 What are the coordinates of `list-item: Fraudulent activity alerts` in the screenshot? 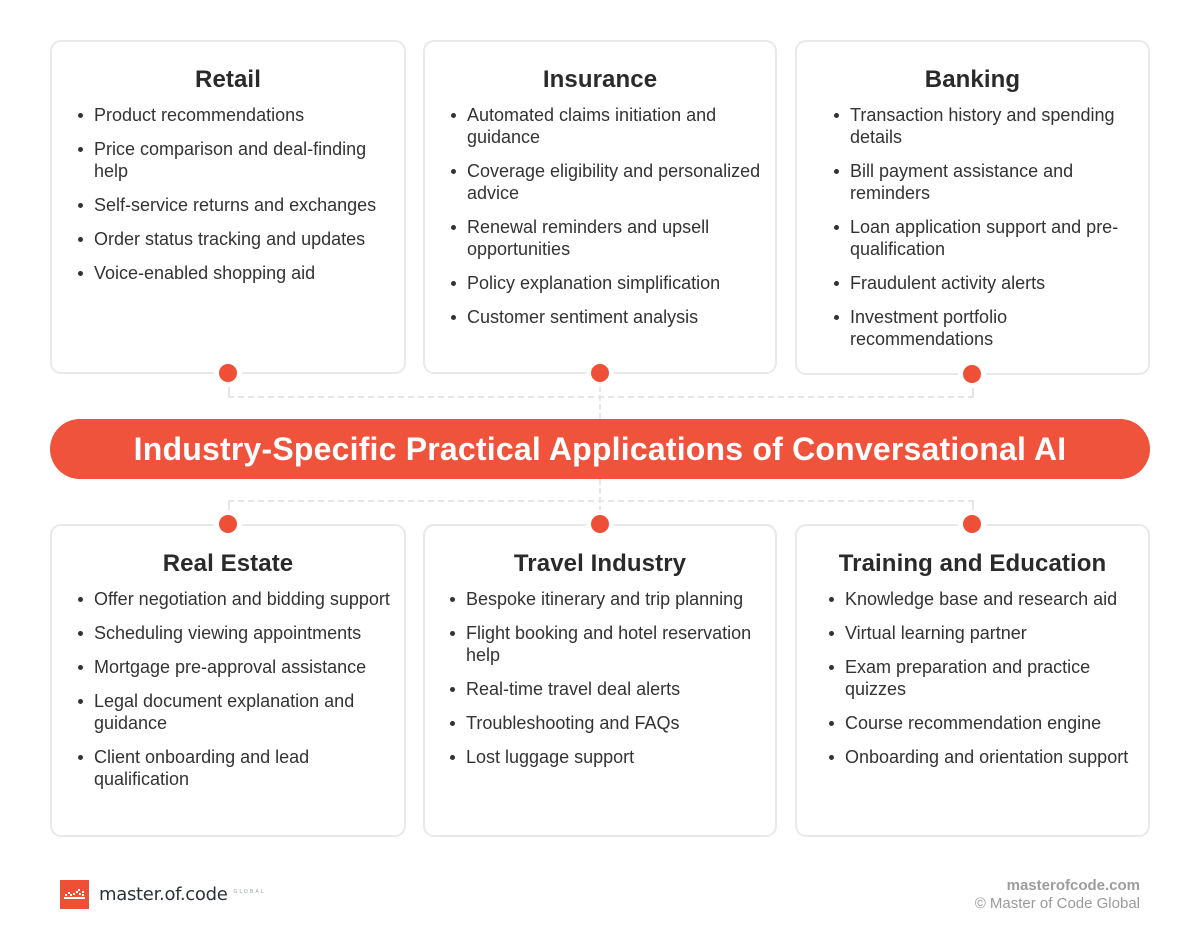 It's located at (985, 283).